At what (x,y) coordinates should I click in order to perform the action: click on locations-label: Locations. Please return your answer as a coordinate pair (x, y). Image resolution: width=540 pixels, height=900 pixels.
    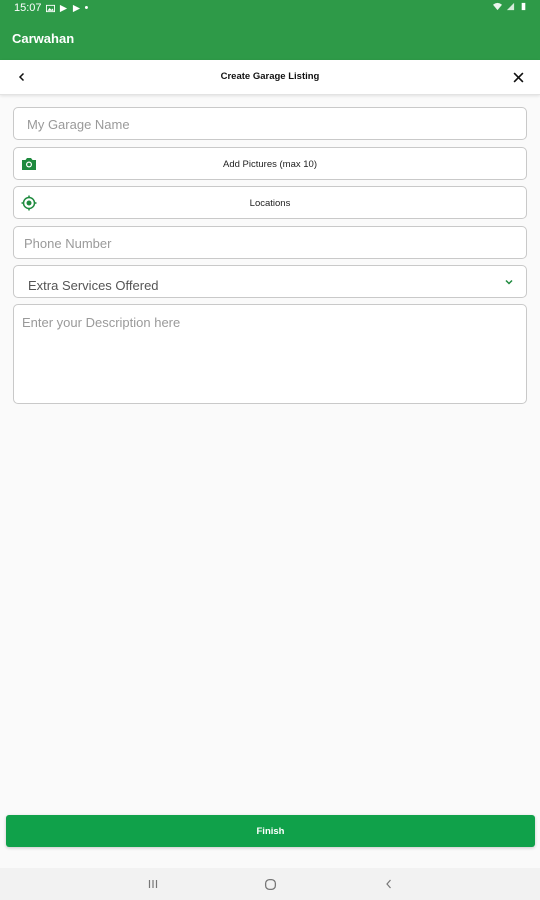
    Looking at the image, I should click on (270, 203).